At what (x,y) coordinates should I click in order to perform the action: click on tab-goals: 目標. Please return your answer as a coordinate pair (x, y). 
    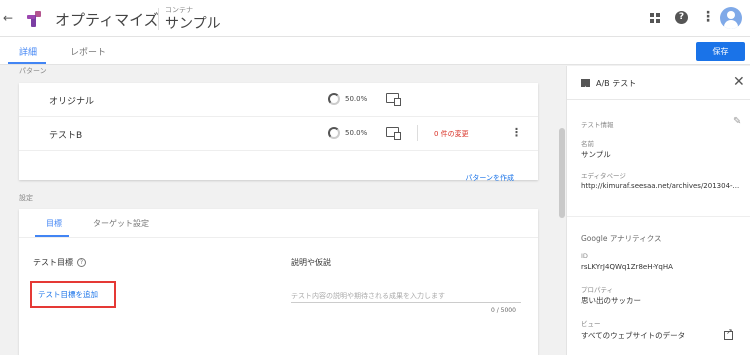
    Looking at the image, I should click on (54, 223).